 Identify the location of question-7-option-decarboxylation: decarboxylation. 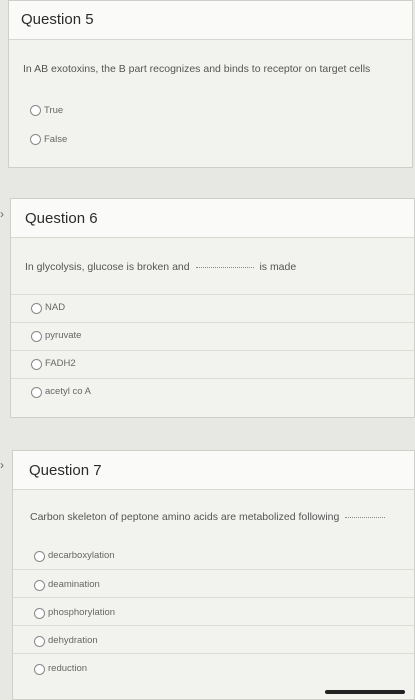
(213, 554).